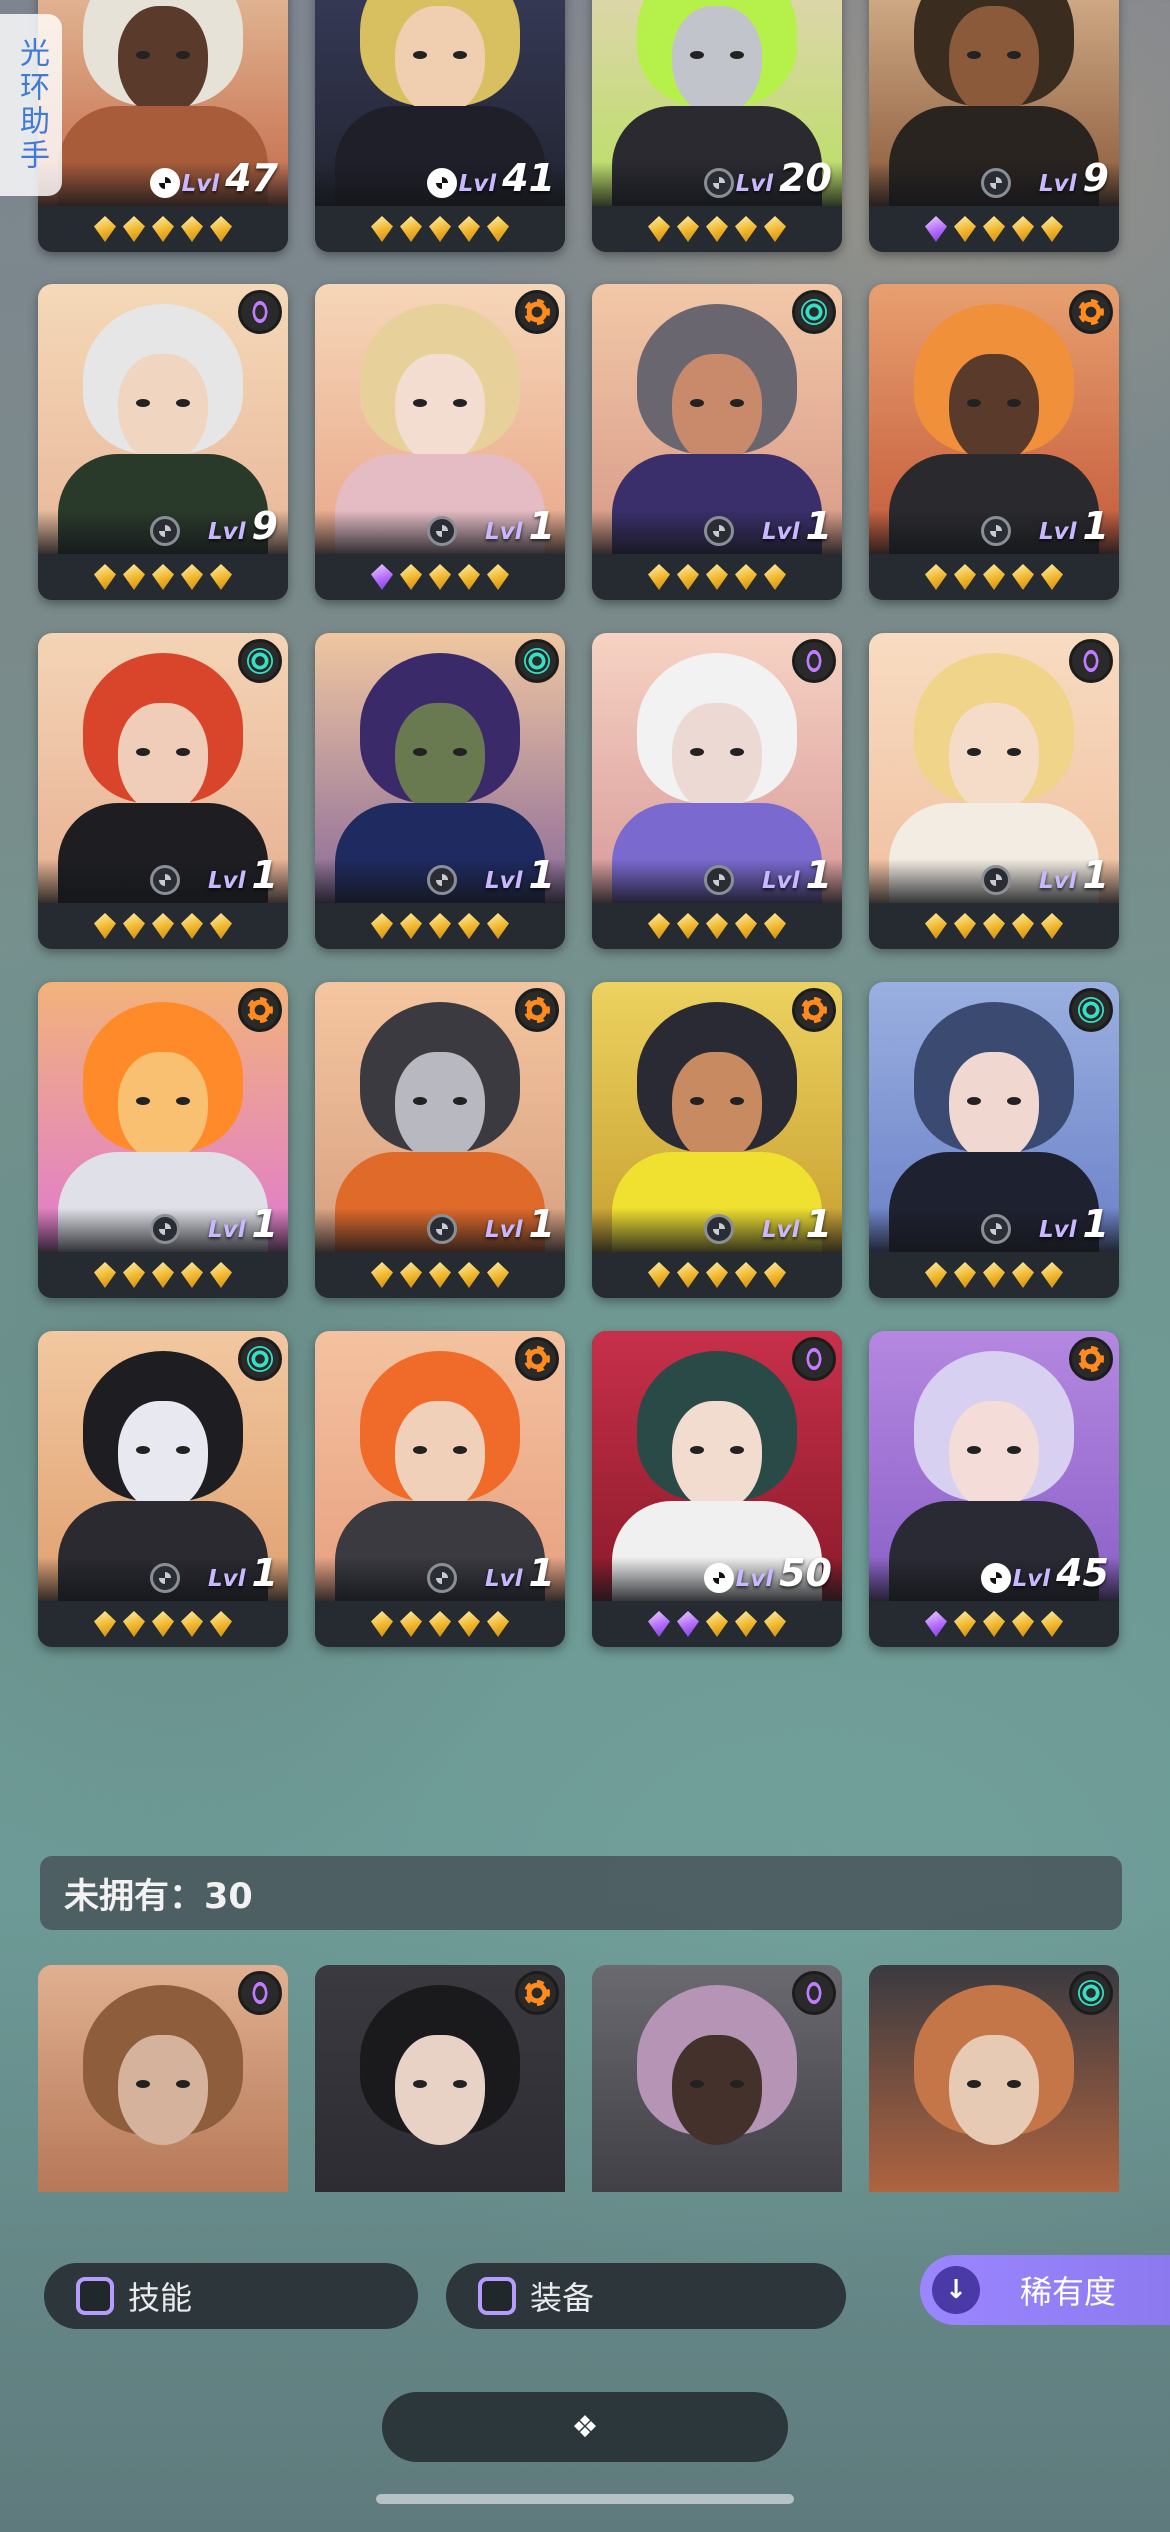  What do you see at coordinates (1091, 1010) in the screenshot?
I see `green-element-icon` at bounding box center [1091, 1010].